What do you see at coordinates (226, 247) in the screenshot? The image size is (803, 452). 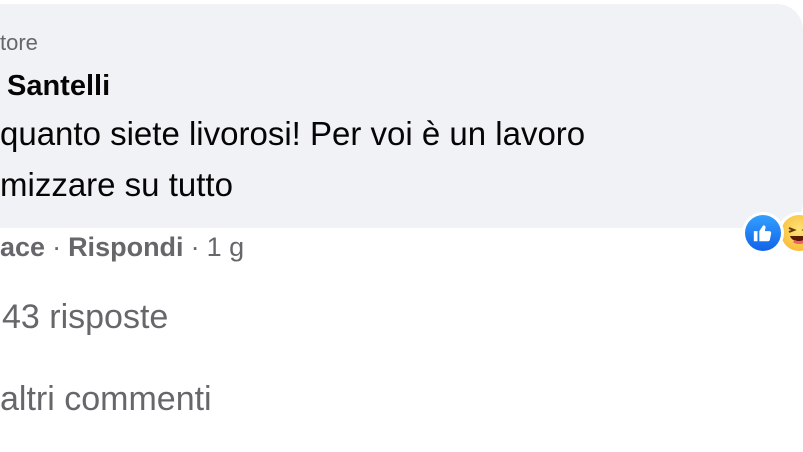 I see `comment-timestamp: 1 g` at bounding box center [226, 247].